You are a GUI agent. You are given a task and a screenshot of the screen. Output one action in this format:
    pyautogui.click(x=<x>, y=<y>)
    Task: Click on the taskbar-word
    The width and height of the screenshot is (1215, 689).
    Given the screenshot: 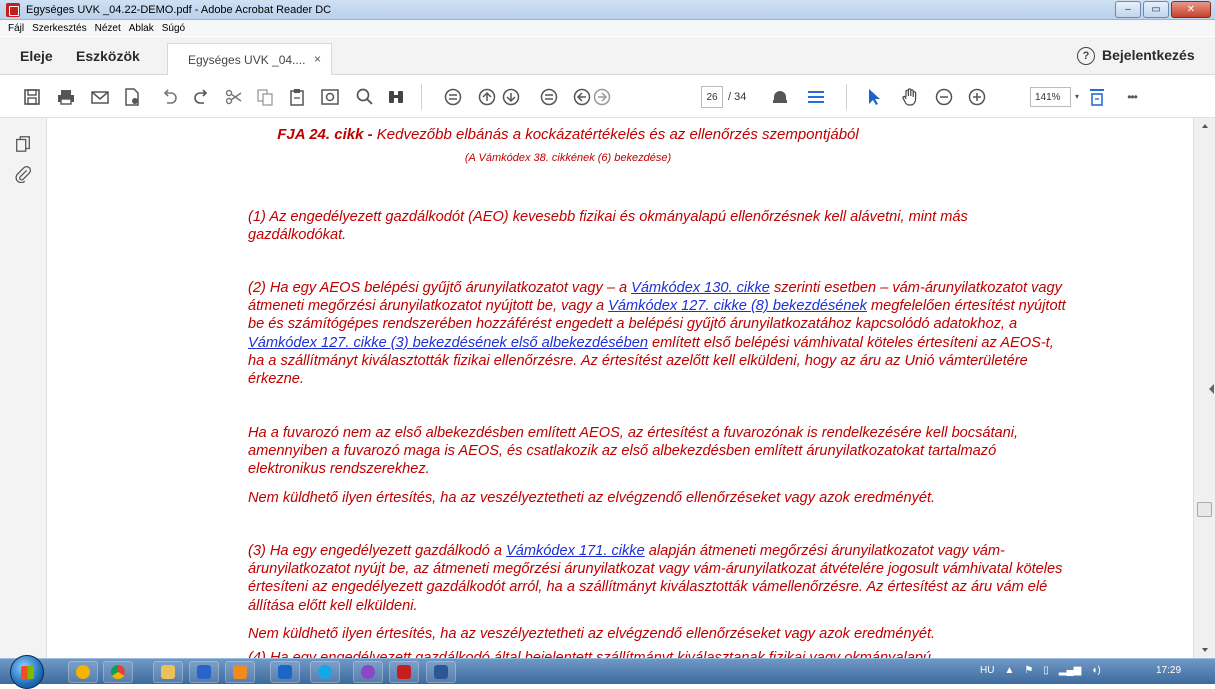 What is the action you would take?
    pyautogui.click(x=441, y=672)
    